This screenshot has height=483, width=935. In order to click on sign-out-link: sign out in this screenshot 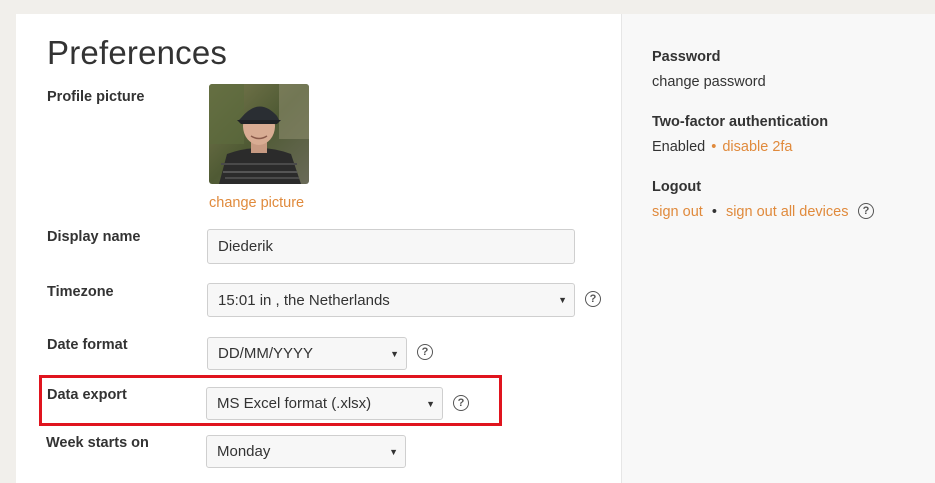, I will do `click(677, 212)`.